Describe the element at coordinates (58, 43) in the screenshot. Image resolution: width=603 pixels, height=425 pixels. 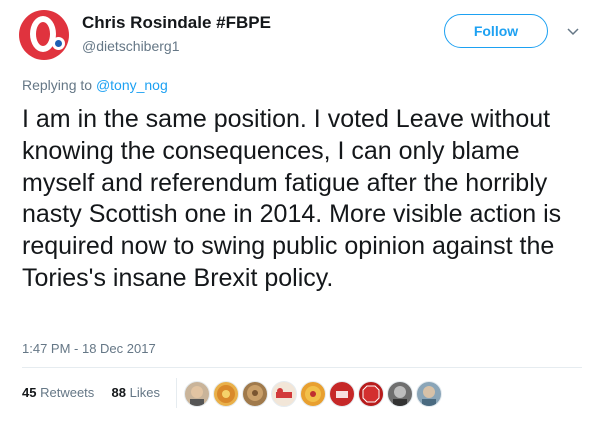
I see `avatar-badge` at that location.